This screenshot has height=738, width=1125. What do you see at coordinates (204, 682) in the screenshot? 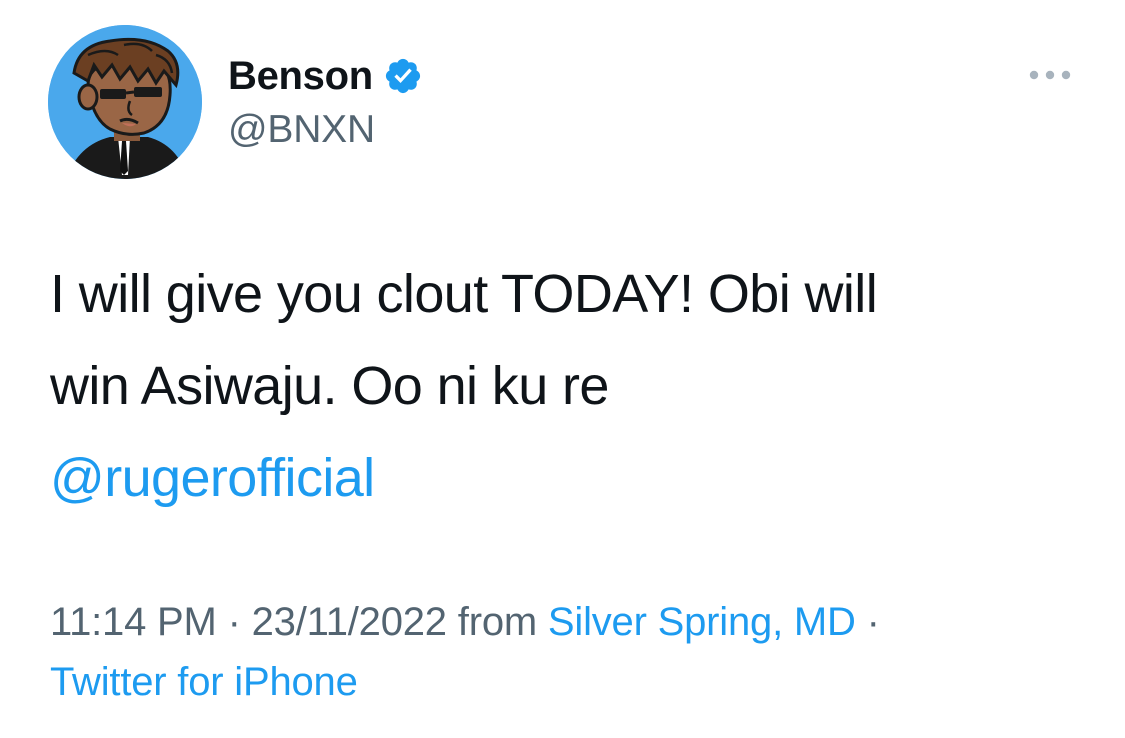
I see `source-link: Twitter for iPhone` at bounding box center [204, 682].